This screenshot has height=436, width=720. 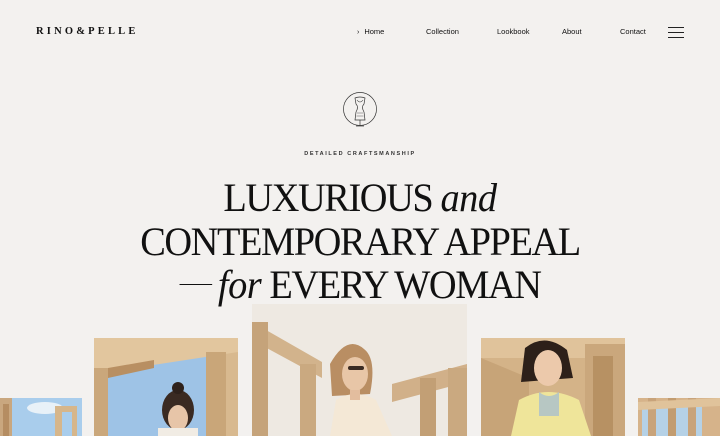 I want to click on hamburger-icon, so click(x=676, y=32).